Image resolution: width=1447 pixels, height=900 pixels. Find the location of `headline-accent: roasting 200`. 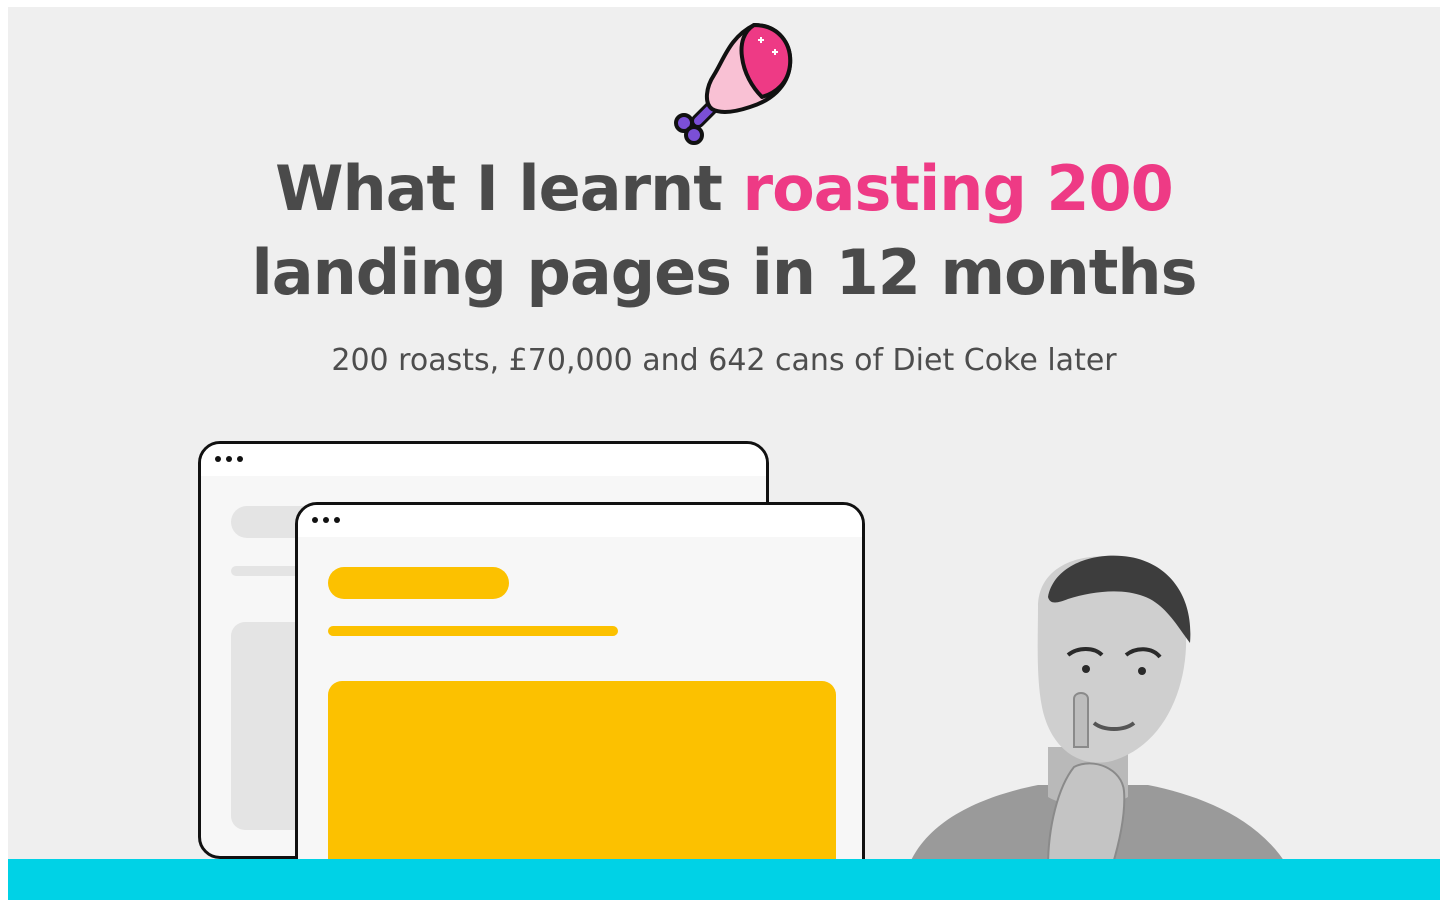

headline-accent: roasting 200 is located at coordinates (958, 188).